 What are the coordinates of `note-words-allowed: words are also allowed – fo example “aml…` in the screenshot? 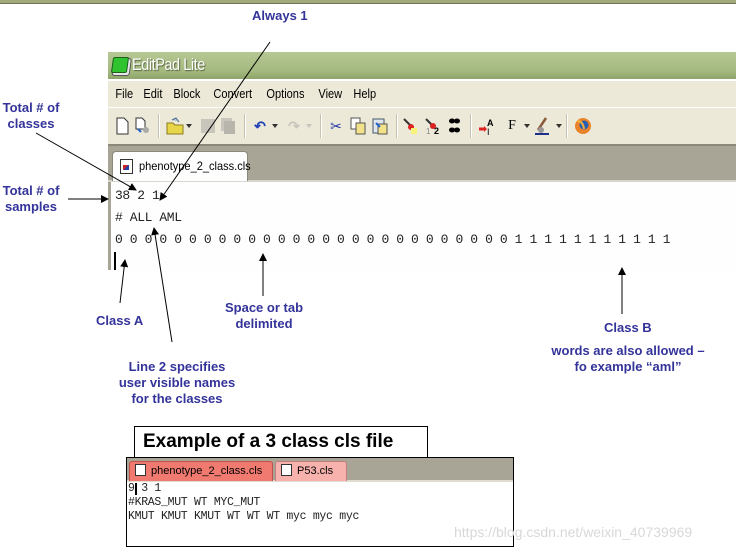 It's located at (628, 359).